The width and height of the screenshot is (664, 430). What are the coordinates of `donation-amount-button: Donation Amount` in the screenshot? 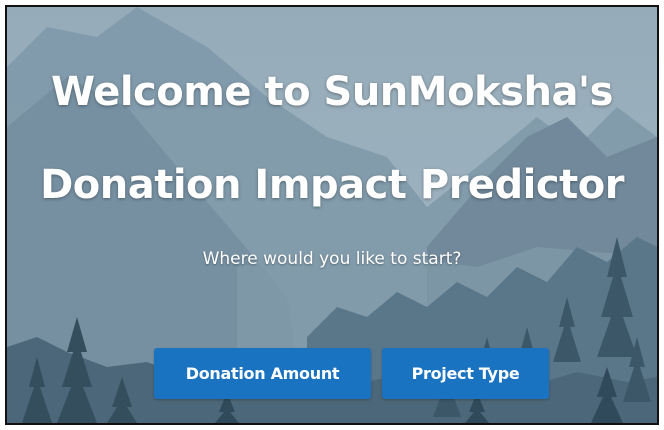 It's located at (262, 373).